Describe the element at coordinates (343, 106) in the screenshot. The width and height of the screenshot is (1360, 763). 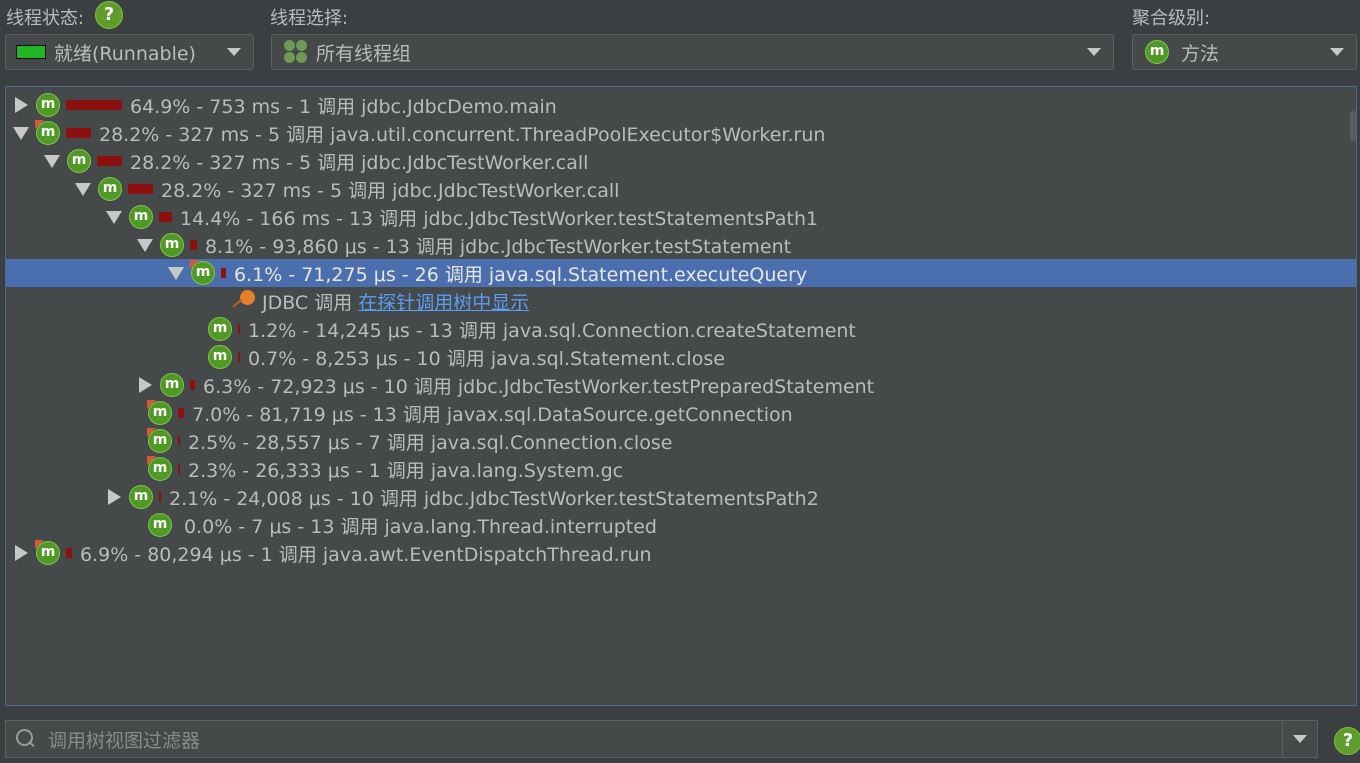
I see `tree-row-label: 64.9% - 753 ms - 1 调用 jdbc.JdbcDemo.main` at that location.